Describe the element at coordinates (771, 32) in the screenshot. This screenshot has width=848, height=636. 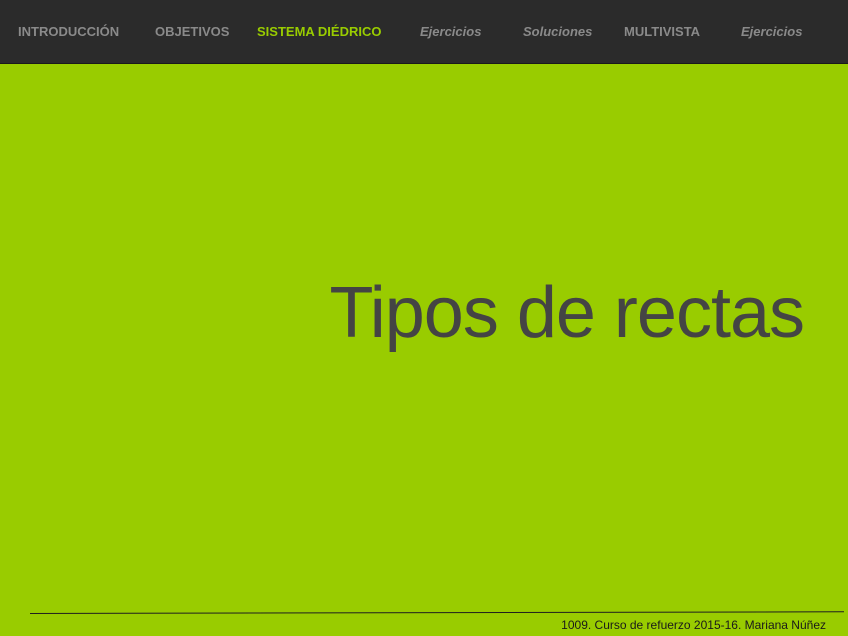
I see `nav-item-ejercicios-2: Ejercicios` at that location.